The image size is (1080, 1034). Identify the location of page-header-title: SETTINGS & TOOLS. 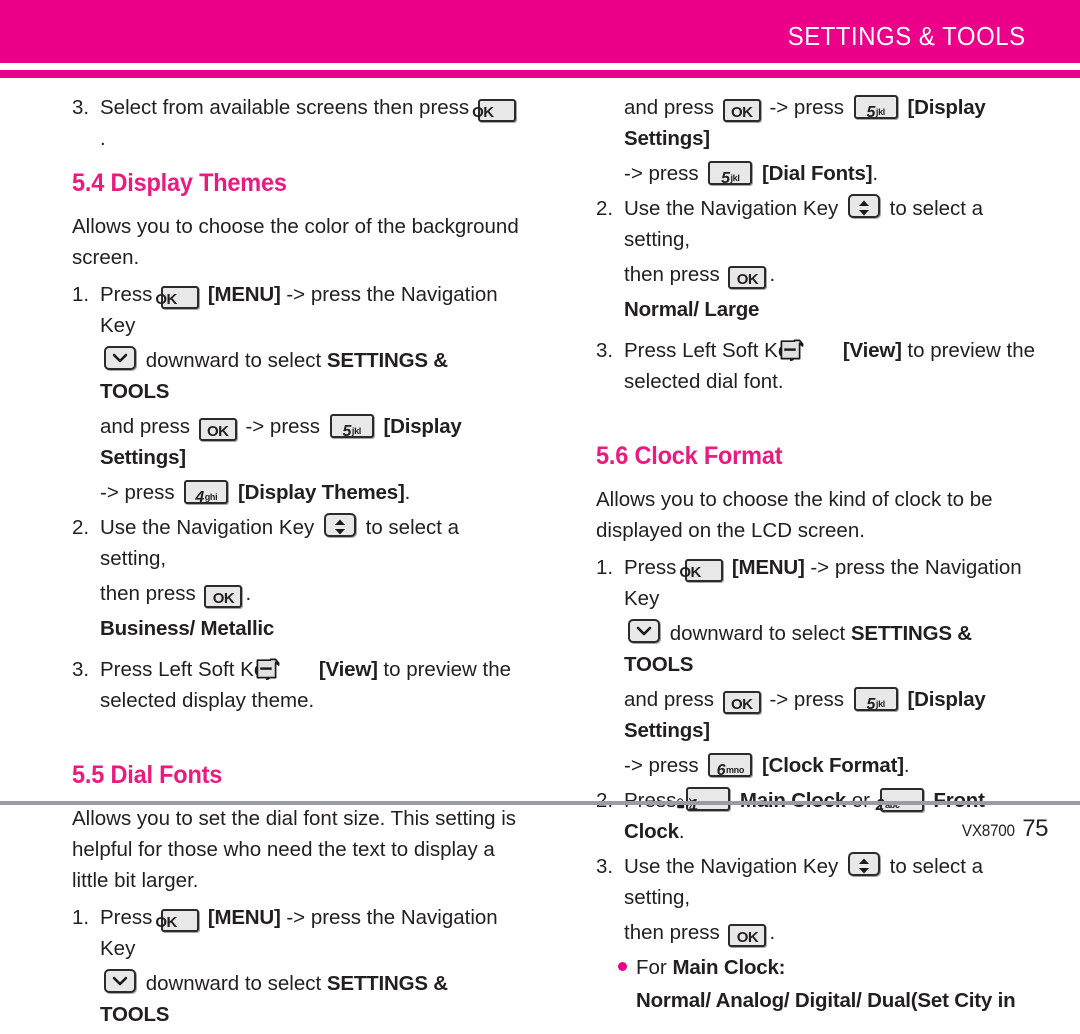
(907, 36).